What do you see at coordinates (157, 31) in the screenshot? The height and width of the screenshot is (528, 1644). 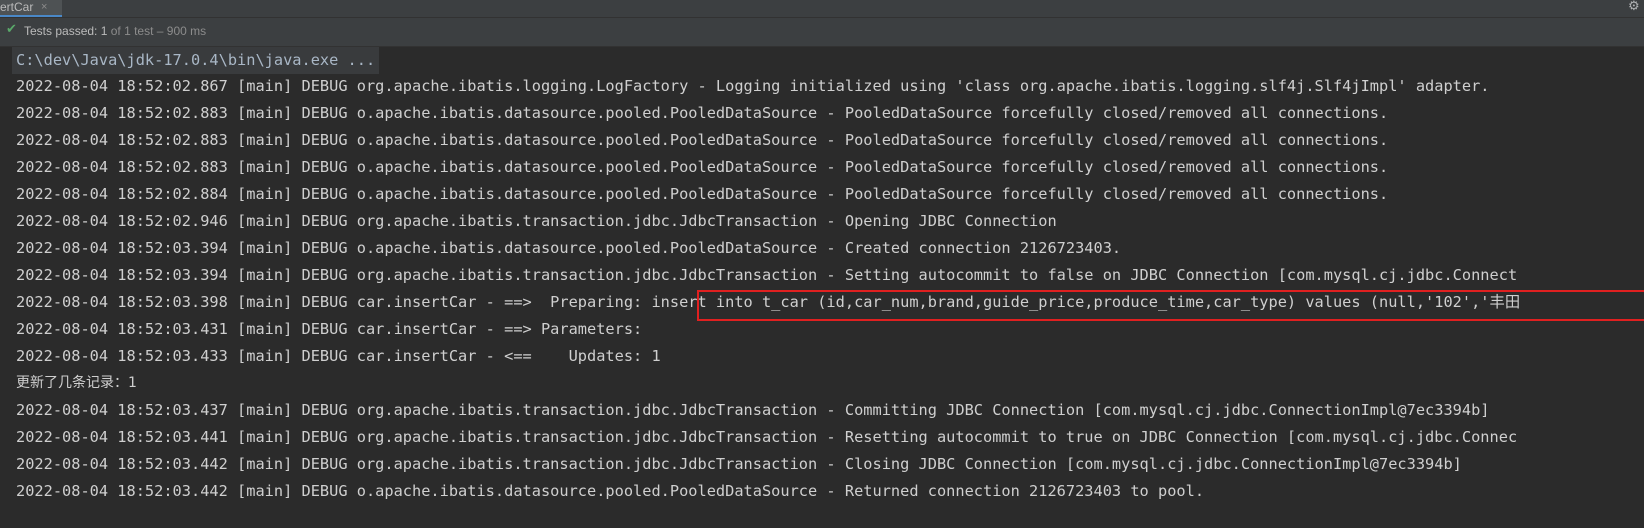 I see `test-status-detail: of 1 test – 900 ms` at bounding box center [157, 31].